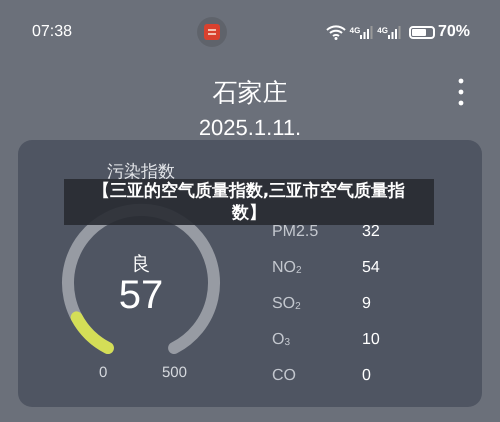  Describe the element at coordinates (212, 32) in the screenshot. I see `app-icon` at that location.